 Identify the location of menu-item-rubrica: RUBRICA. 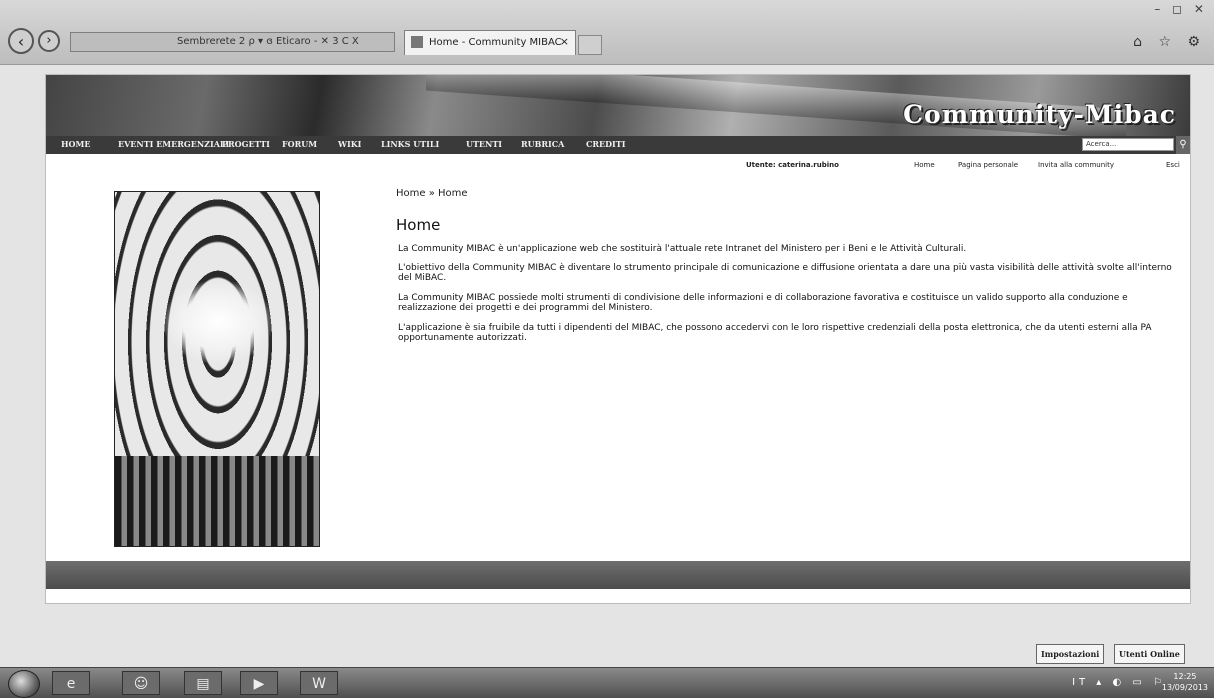
(542, 144).